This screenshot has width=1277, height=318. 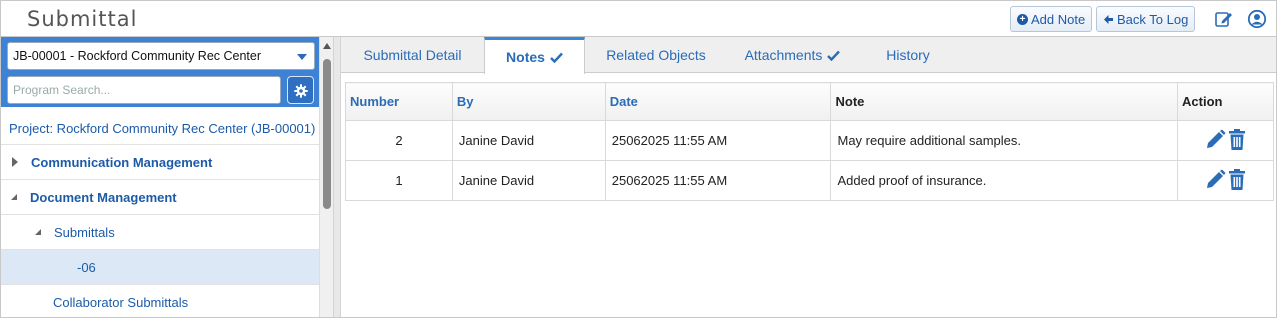 I want to click on sidebar-scrollbar, so click(x=326, y=177).